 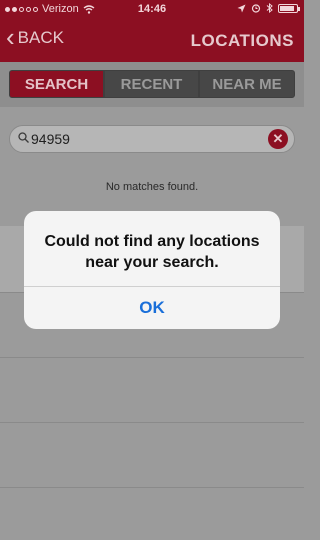 What do you see at coordinates (242, 40) in the screenshot?
I see `page-title: LOCATIONS` at bounding box center [242, 40].